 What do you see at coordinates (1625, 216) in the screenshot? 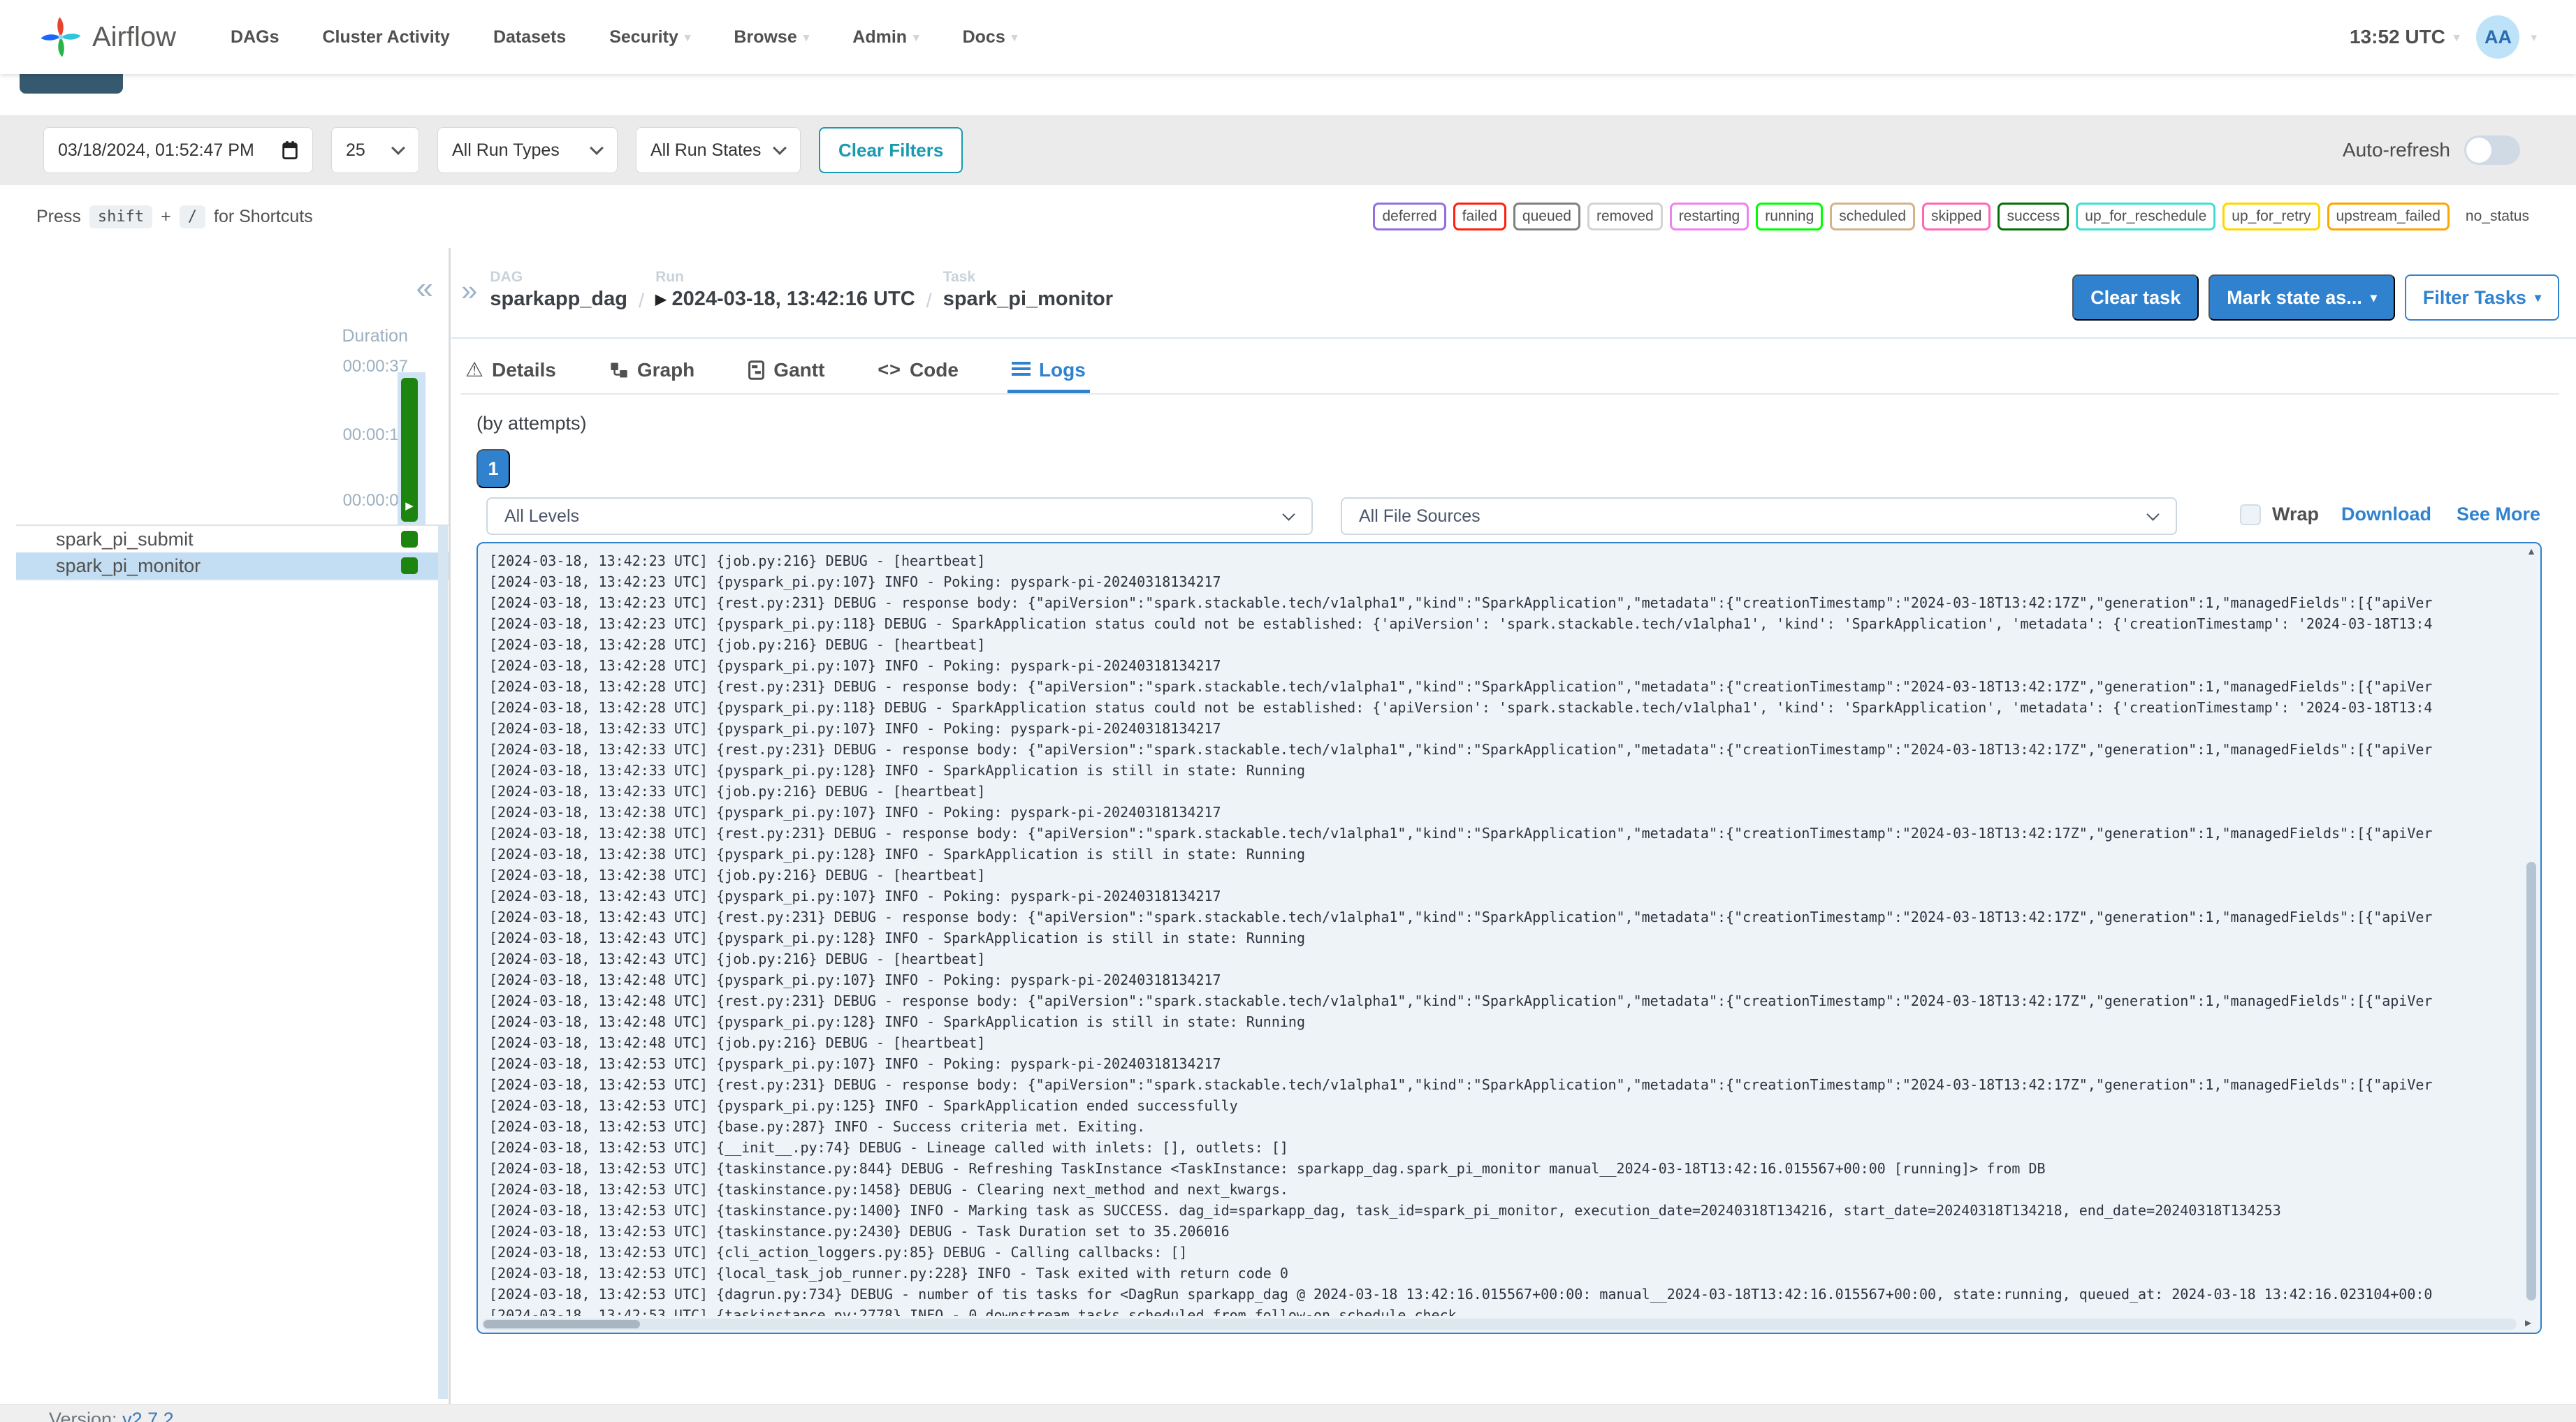
I see `state-badge: removed` at bounding box center [1625, 216].